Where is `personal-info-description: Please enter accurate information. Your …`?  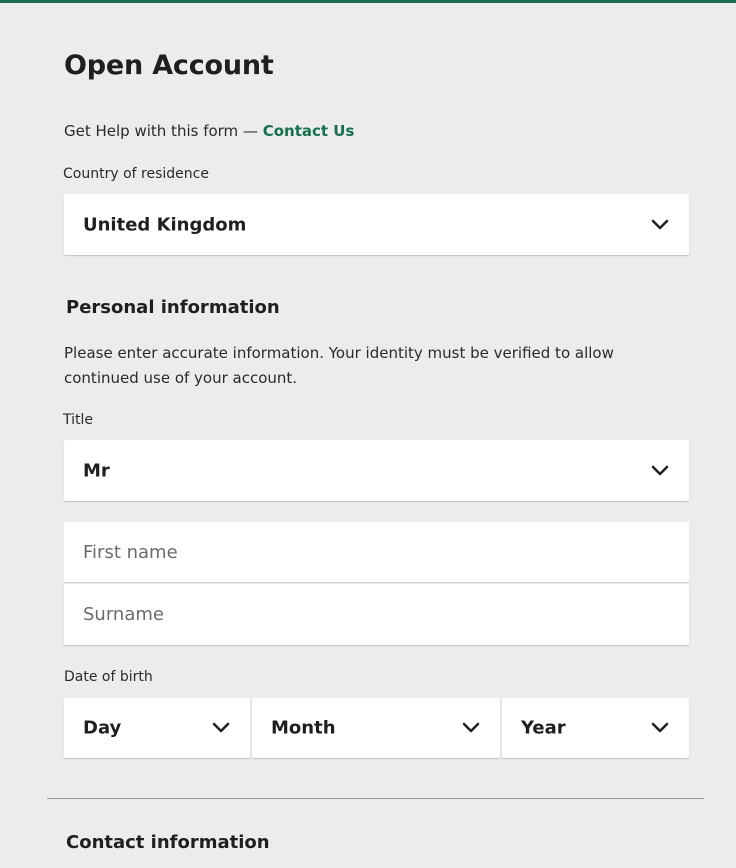
personal-info-description: Please enter accurate information. Your … is located at coordinates (339, 365).